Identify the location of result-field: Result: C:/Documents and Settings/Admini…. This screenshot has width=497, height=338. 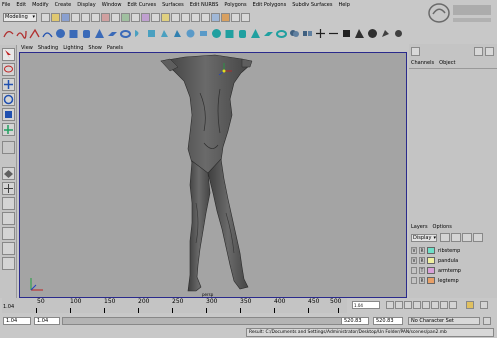
(370, 332).